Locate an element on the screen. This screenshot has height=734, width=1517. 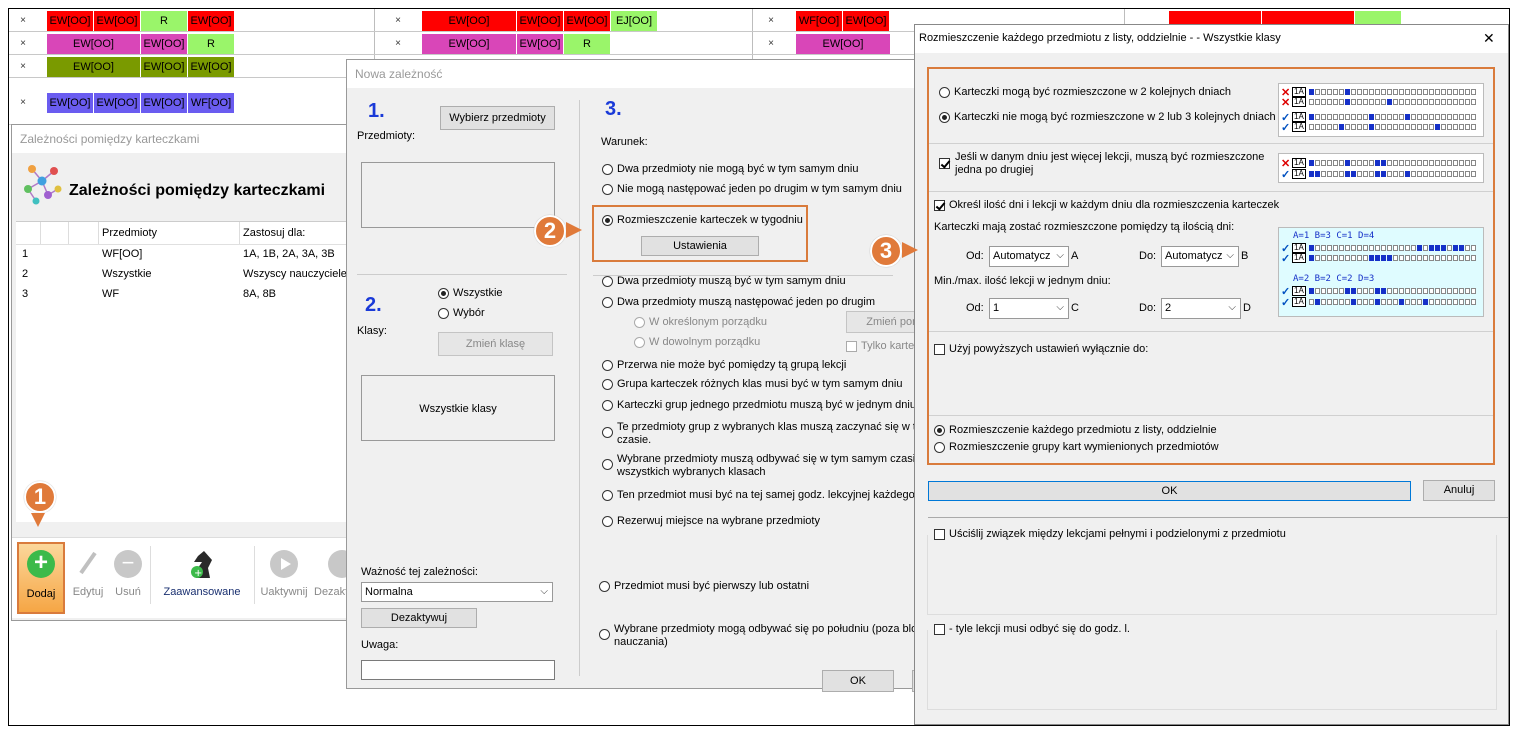
classes-choice-radio is located at coordinates (443, 313).